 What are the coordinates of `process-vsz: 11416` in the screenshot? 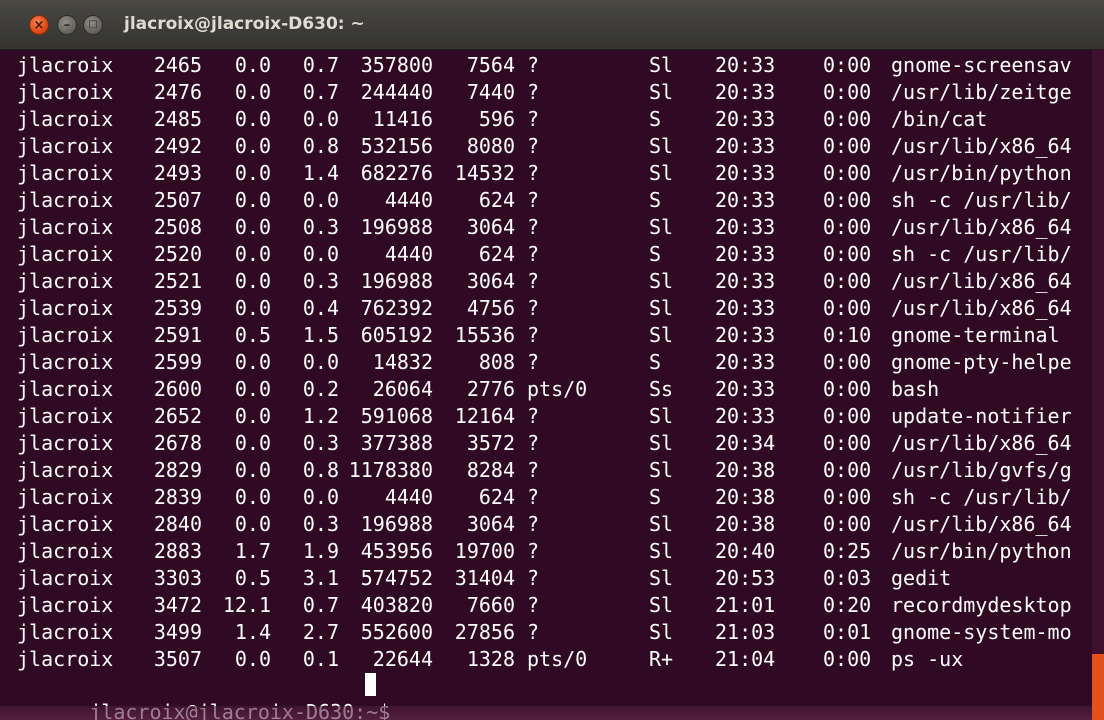 It's located at (402, 119).